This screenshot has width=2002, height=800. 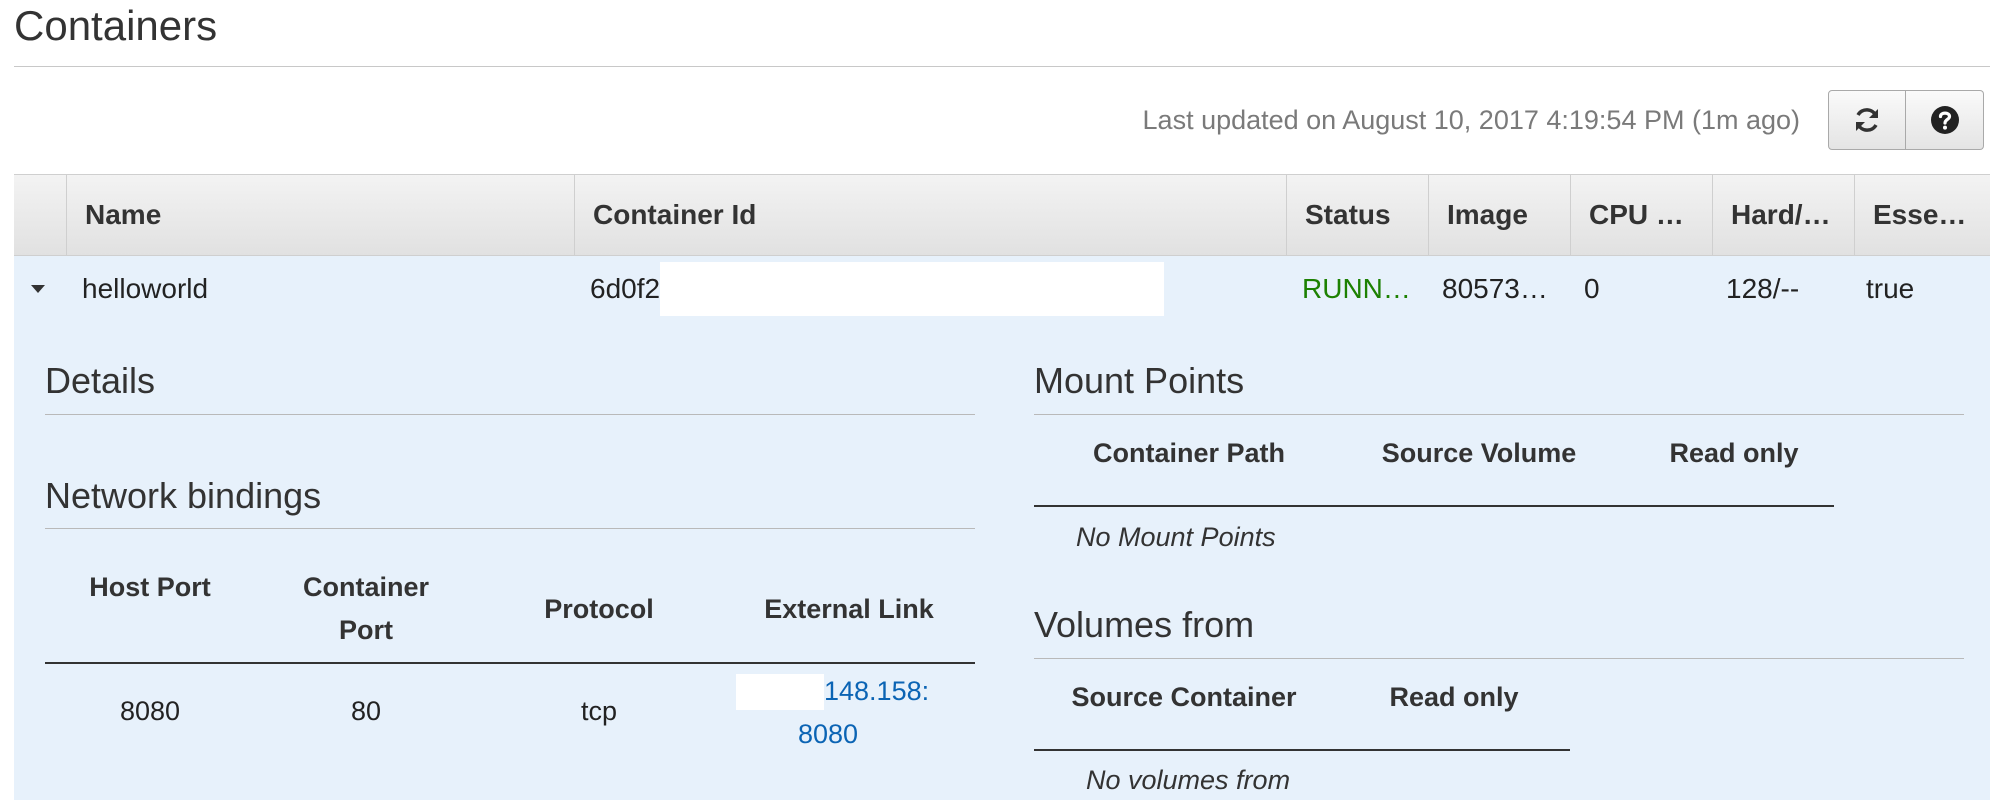 I want to click on column-header-status: Status, so click(x=1357, y=215).